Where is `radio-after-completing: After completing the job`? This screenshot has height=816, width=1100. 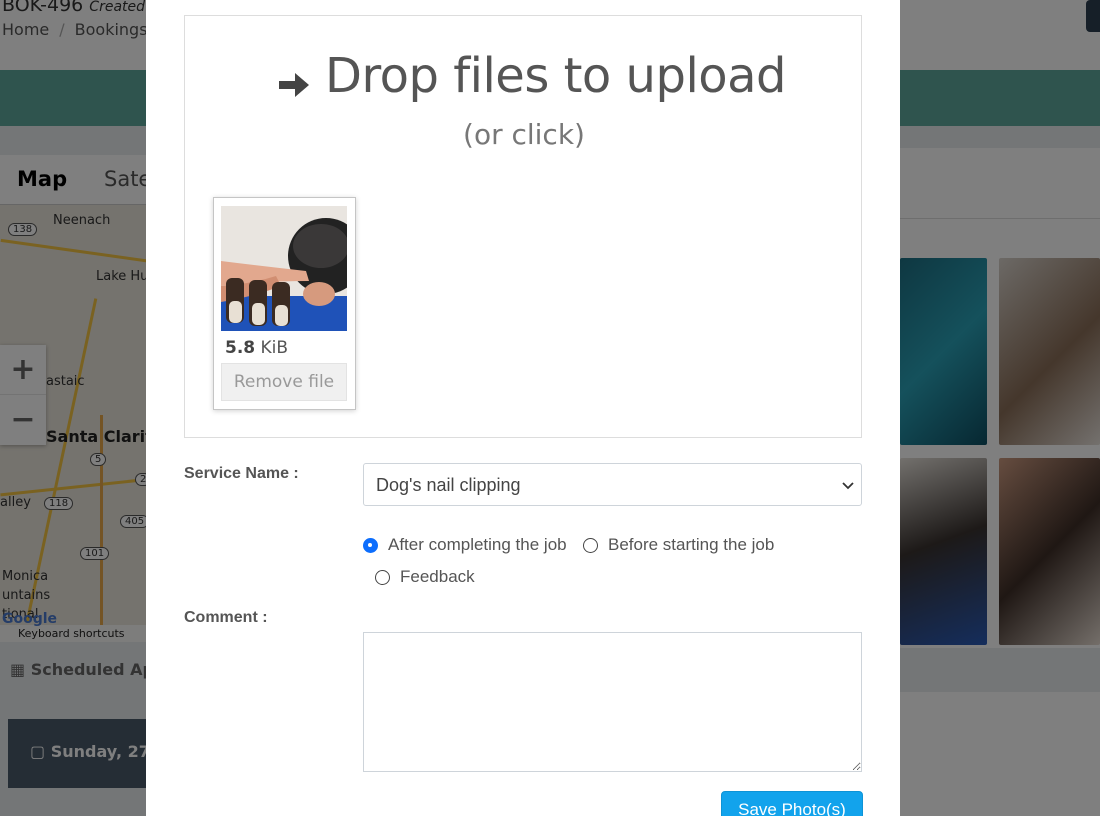
radio-after-completing: After completing the job is located at coordinates (465, 545).